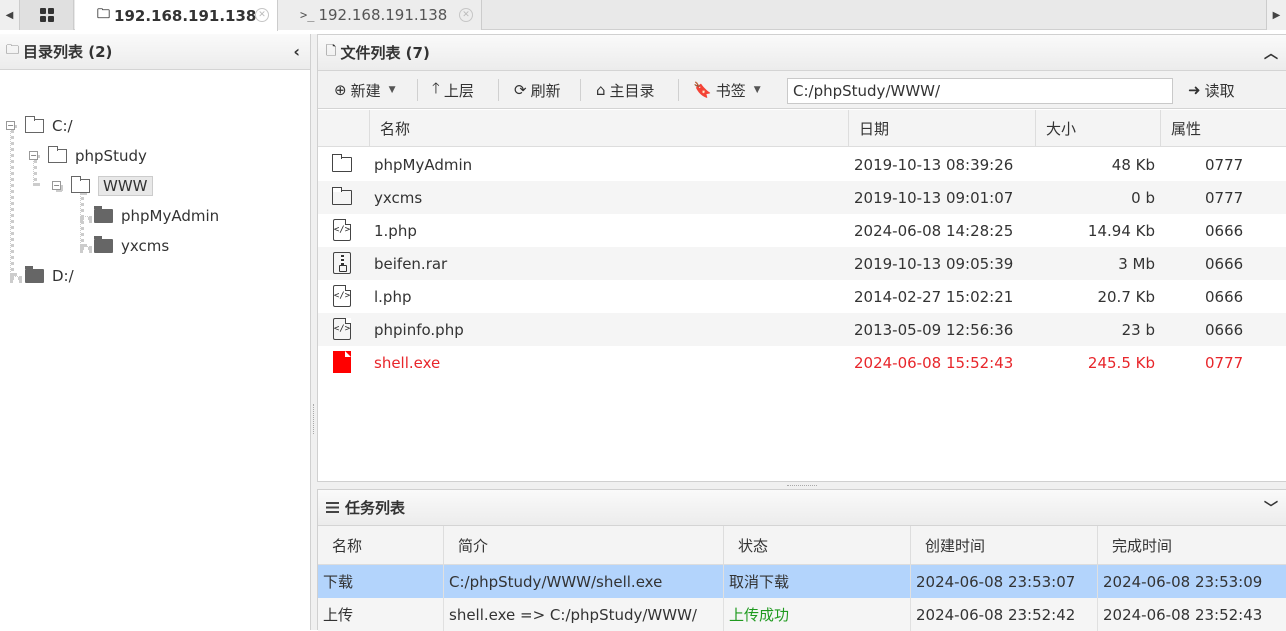 This screenshot has width=1286, height=631. Describe the element at coordinates (1126, 296) in the screenshot. I see `file-size: 20.7 Kb` at that location.